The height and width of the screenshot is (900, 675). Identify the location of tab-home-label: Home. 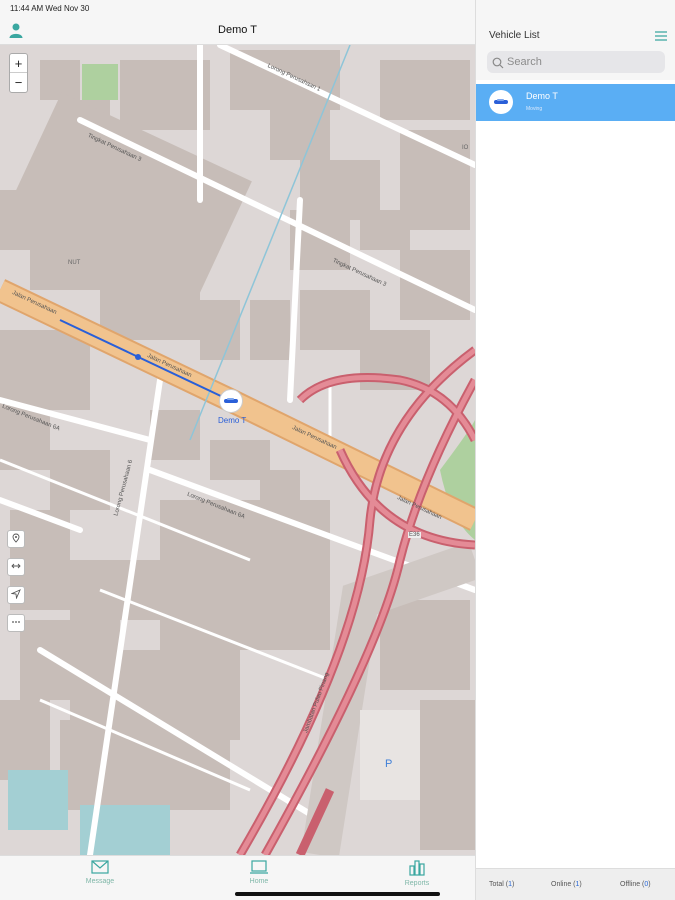
(259, 881).